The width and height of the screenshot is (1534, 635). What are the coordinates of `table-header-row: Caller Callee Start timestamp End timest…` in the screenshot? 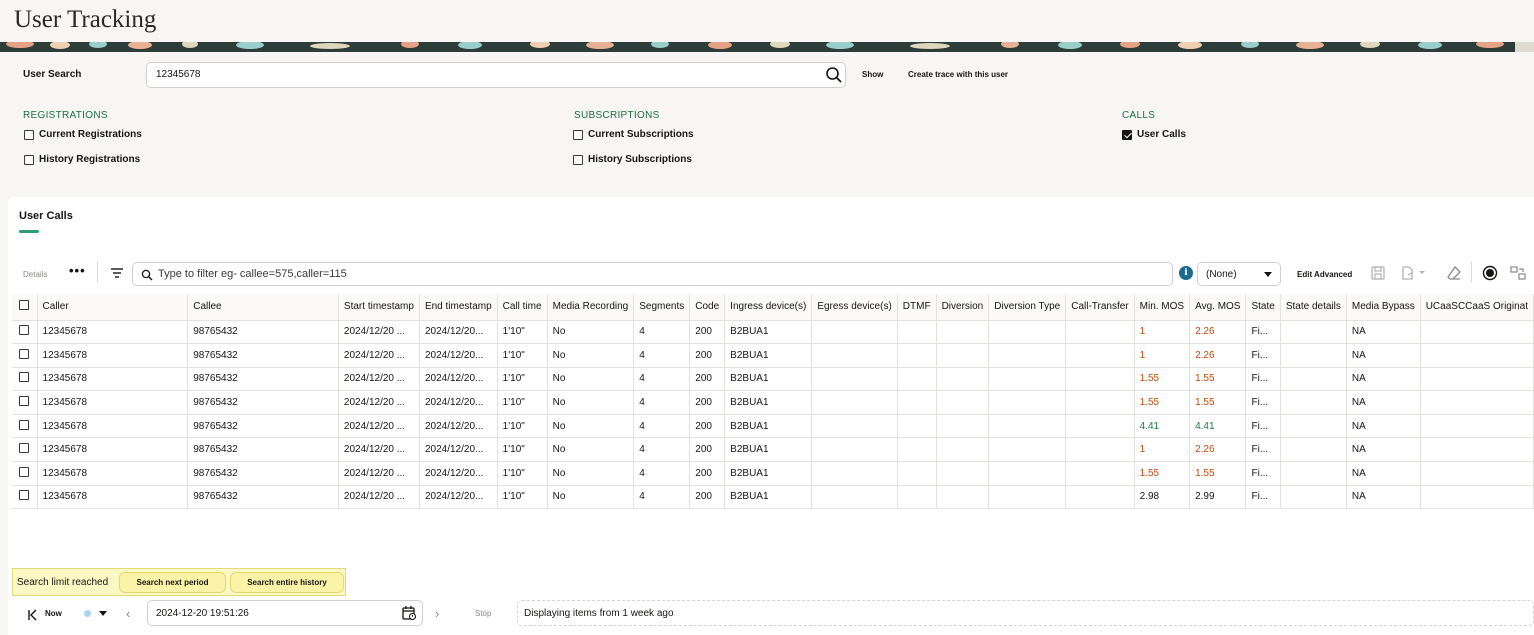 It's located at (773, 307).